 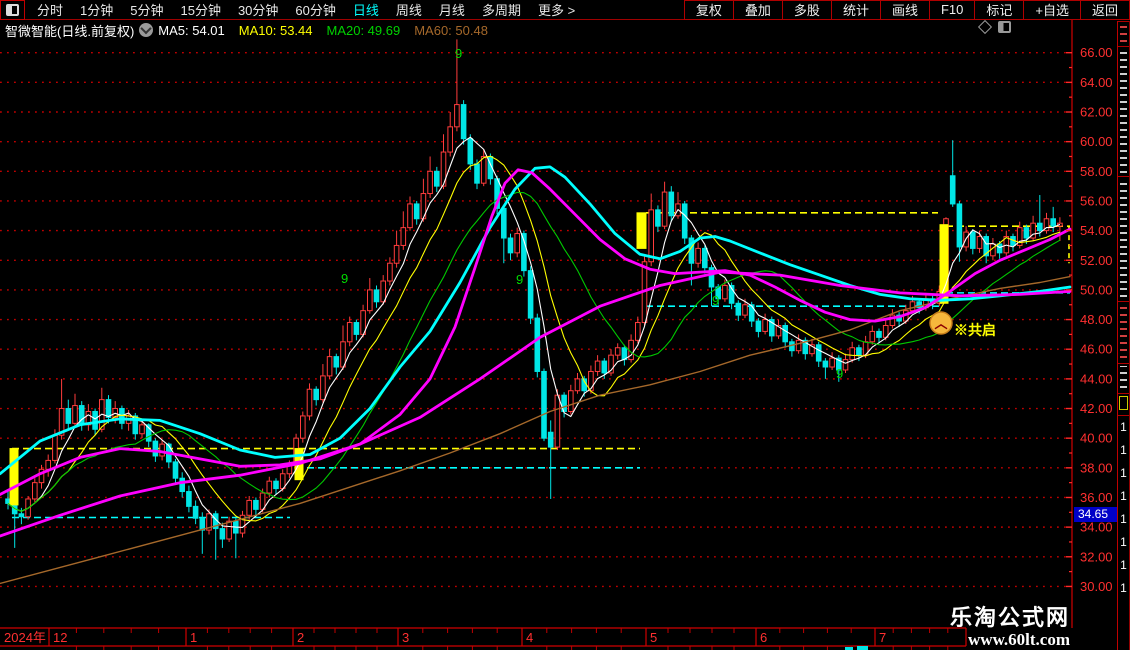 I want to click on price-label: 36.00, so click(x=1096, y=497).